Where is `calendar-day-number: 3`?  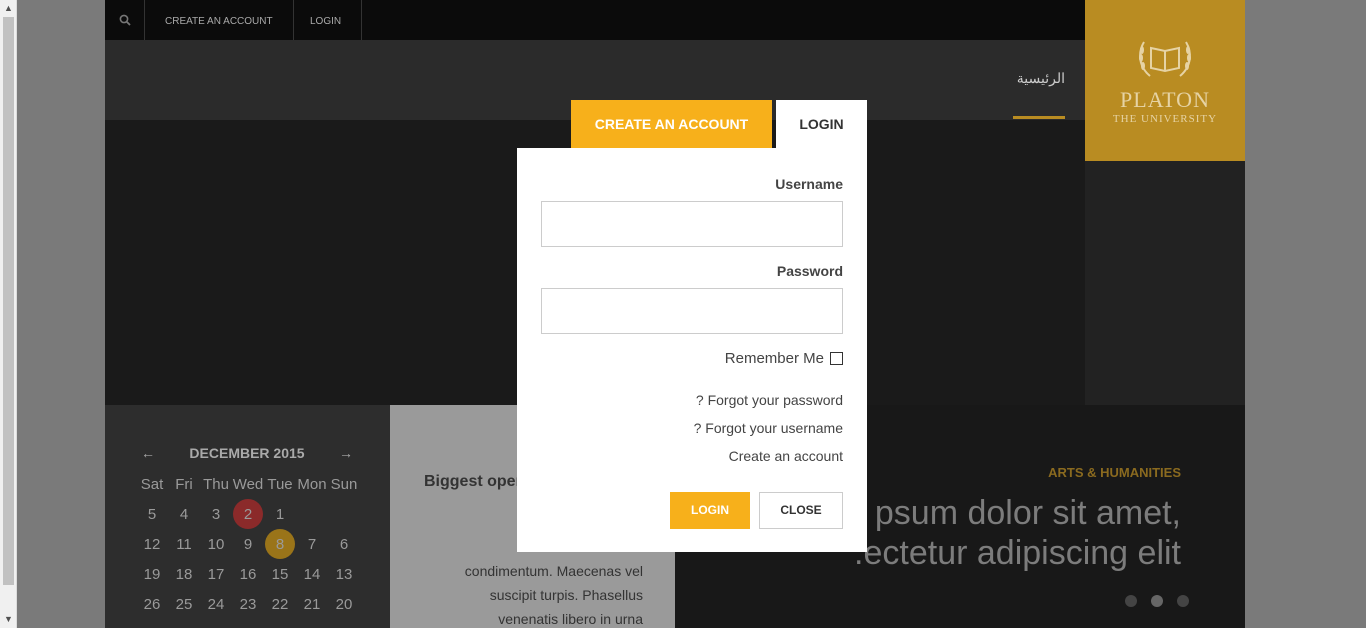
calendar-day-number: 3 is located at coordinates (216, 514).